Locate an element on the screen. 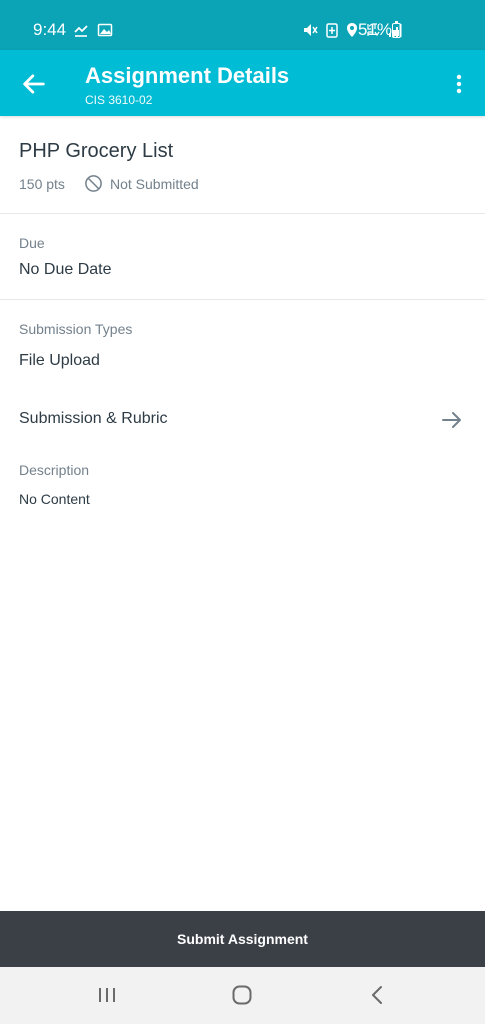  submission-status: Not Submitted is located at coordinates (154, 184).